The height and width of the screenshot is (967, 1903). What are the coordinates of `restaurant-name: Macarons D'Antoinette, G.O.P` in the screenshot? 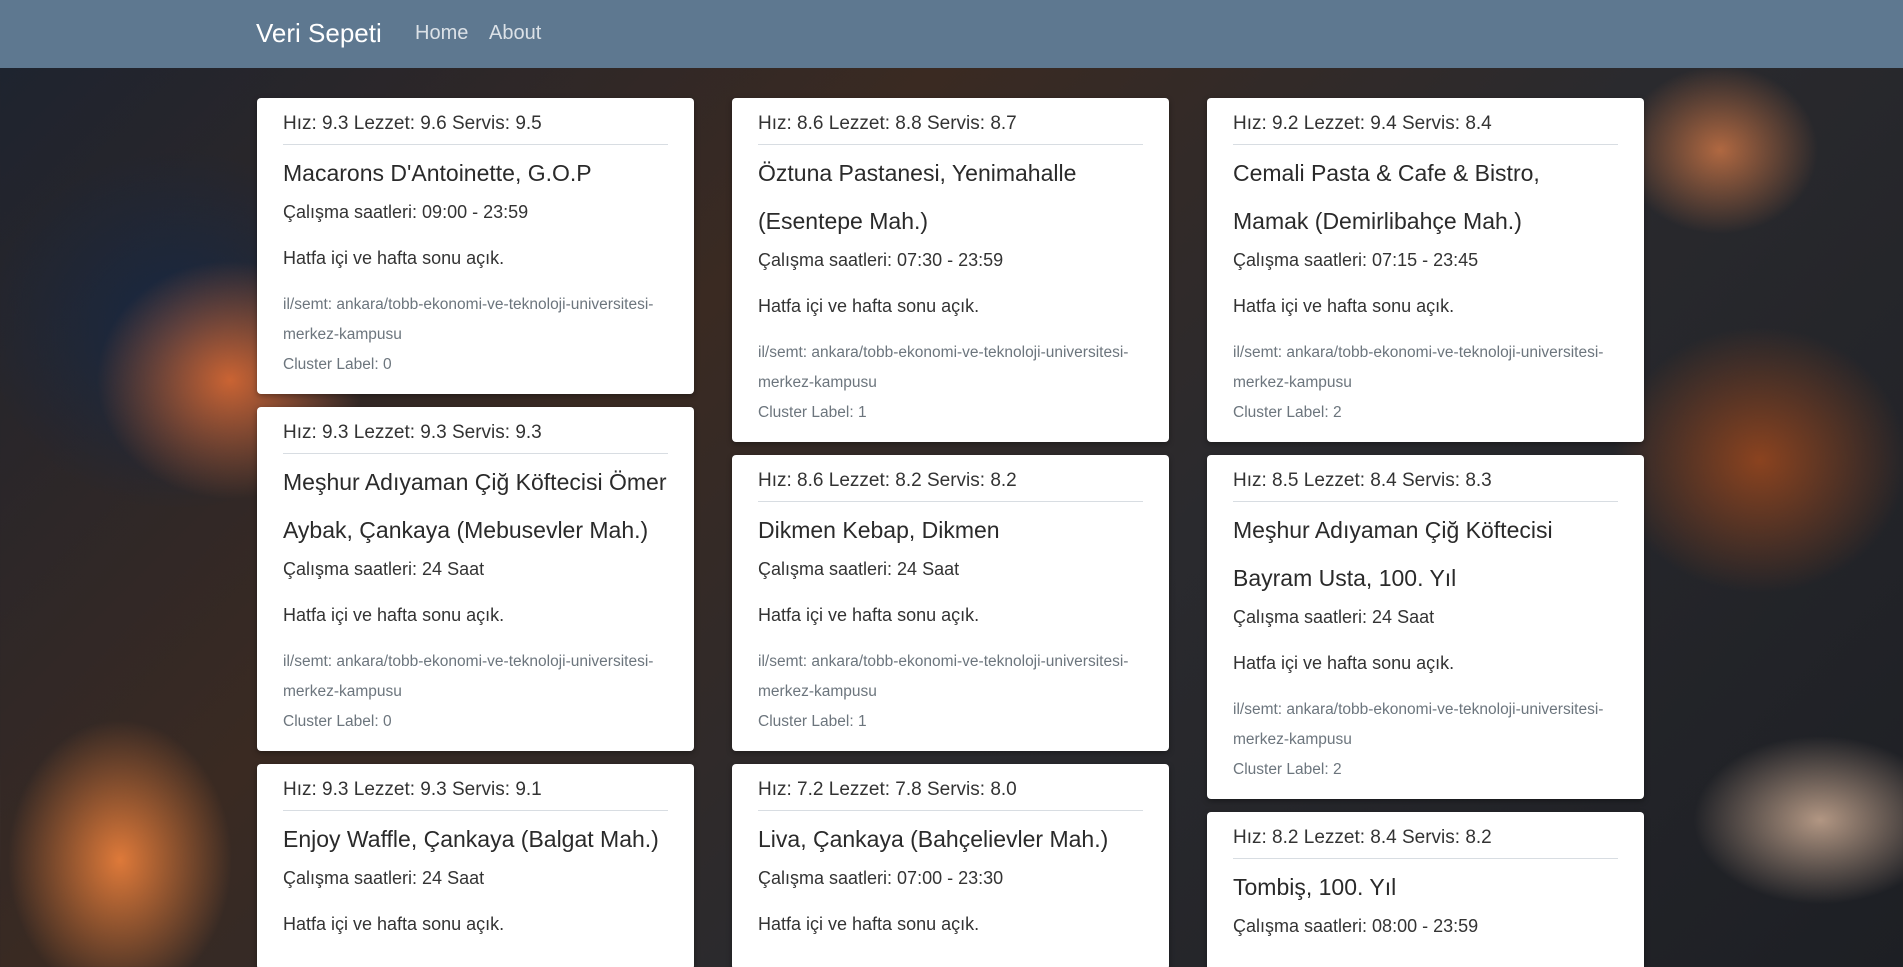 It's located at (437, 173).